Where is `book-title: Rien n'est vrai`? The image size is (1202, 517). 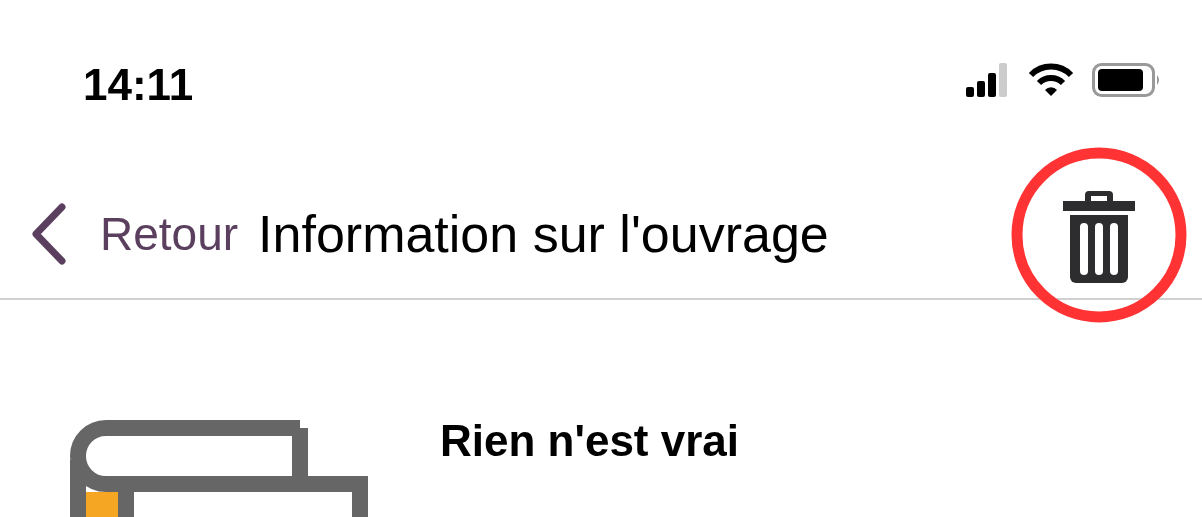 book-title: Rien n'est vrai is located at coordinates (590, 441).